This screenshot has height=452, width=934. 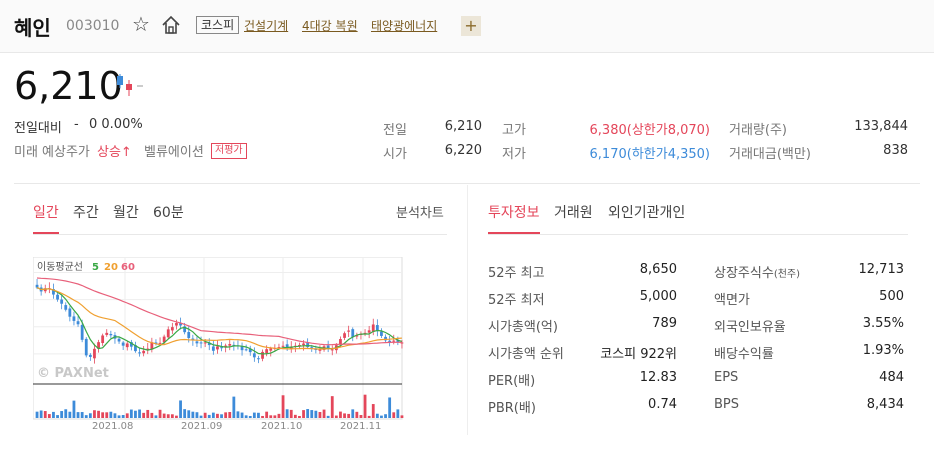 What do you see at coordinates (649, 154) in the screenshot?
I see `low-value: 6,170(하한가4,350)` at bounding box center [649, 154].